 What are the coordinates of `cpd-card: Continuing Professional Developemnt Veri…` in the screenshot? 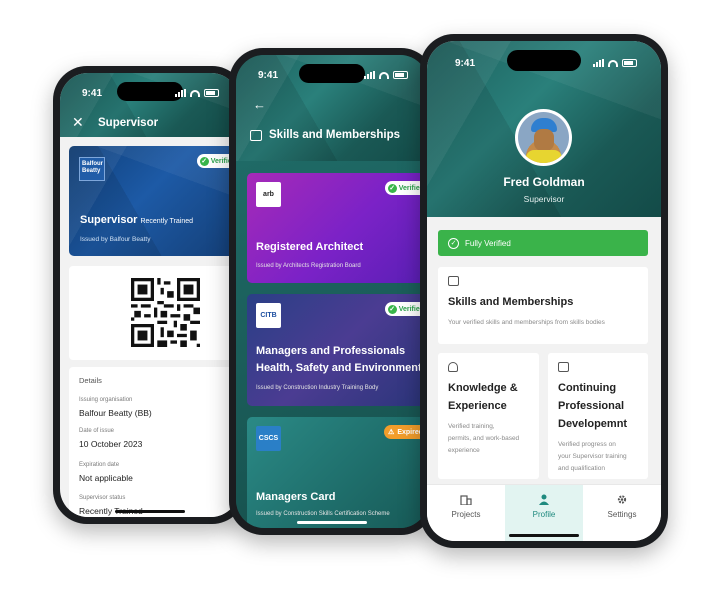 It's located at (598, 416).